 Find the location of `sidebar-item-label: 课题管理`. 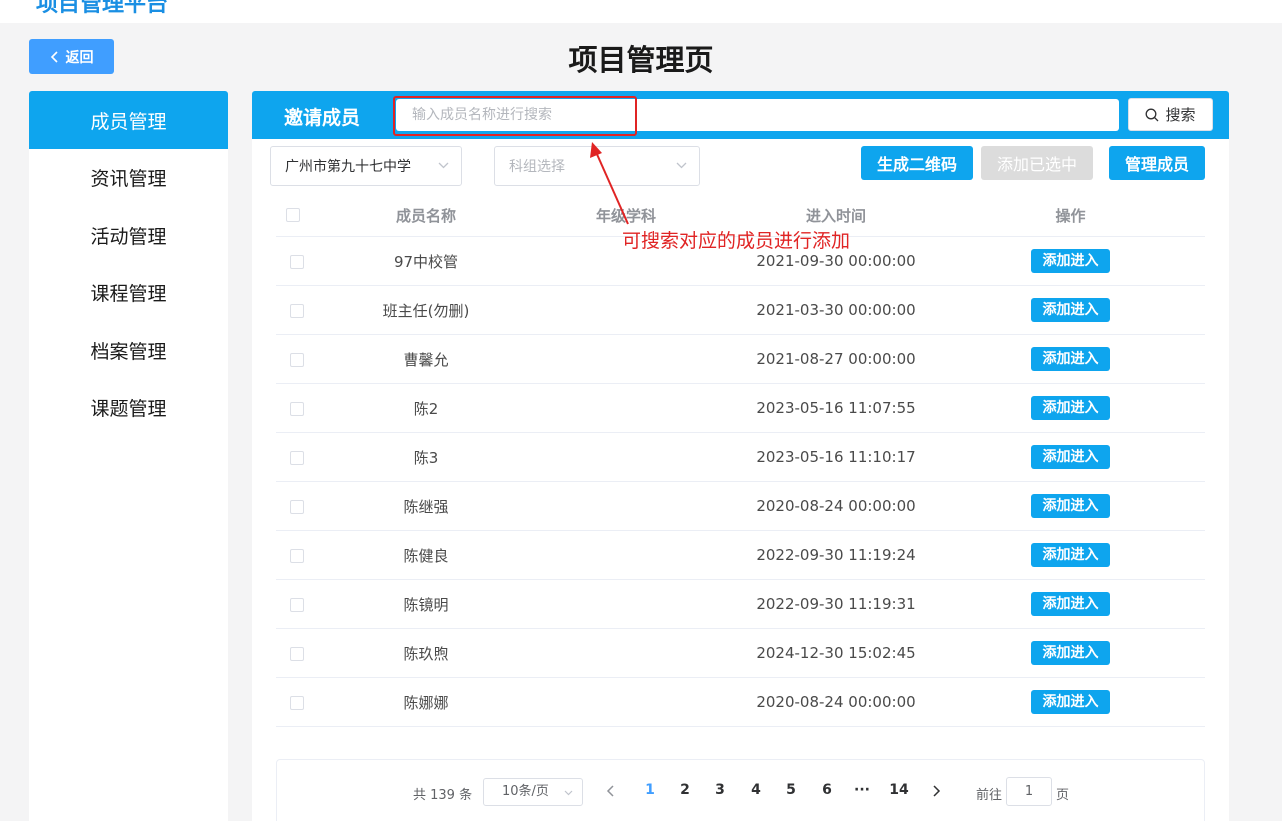

sidebar-item-label: 课题管理 is located at coordinates (128, 409).